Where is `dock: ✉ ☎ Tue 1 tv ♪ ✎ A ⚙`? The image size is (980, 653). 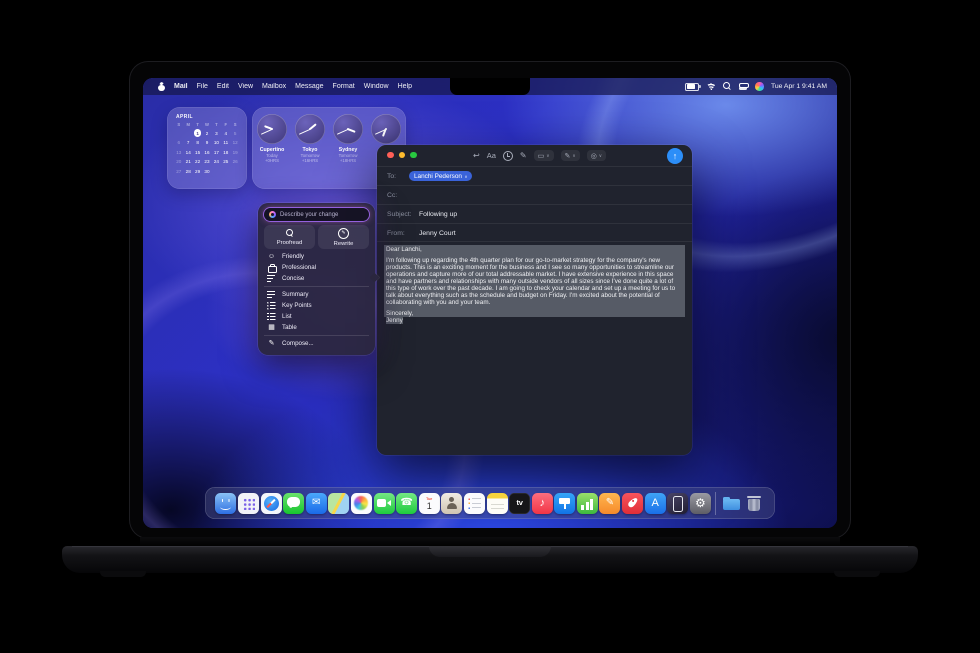
dock: ✉ ☎ Tue 1 tv ♪ ✎ A ⚙ is located at coordinates (490, 503).